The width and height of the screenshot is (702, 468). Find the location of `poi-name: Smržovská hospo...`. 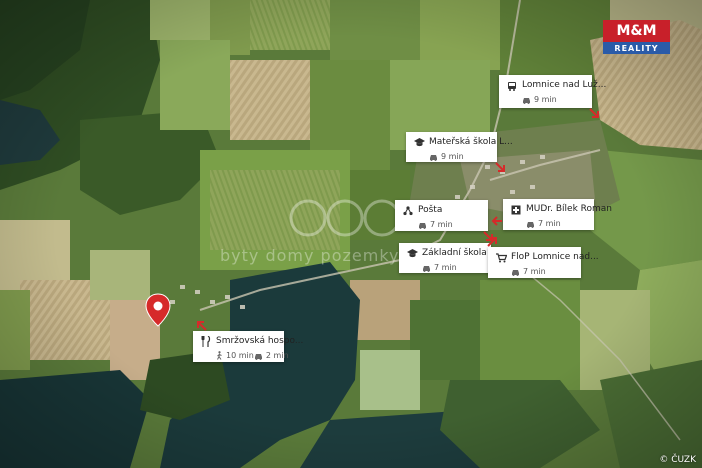

poi-name: Smržovská hospo... is located at coordinates (260, 341).